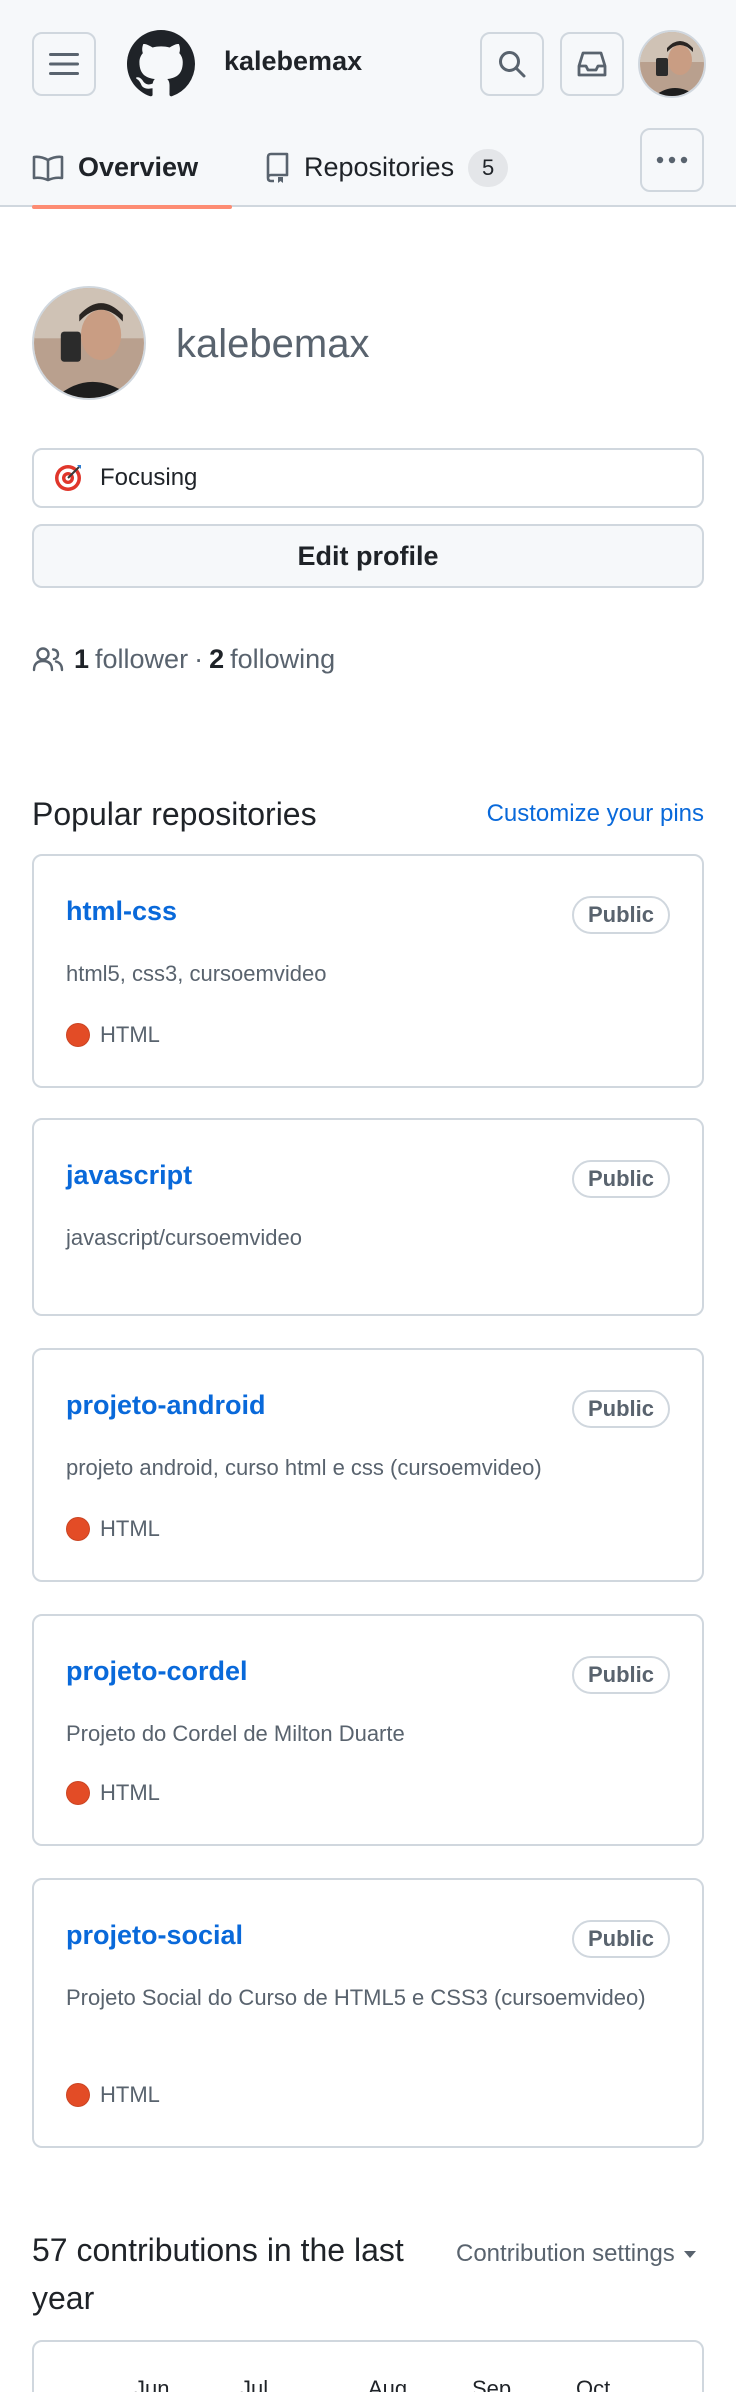 Image resolution: width=736 pixels, height=2392 pixels. Describe the element at coordinates (48, 659) in the screenshot. I see `people-icon` at that location.